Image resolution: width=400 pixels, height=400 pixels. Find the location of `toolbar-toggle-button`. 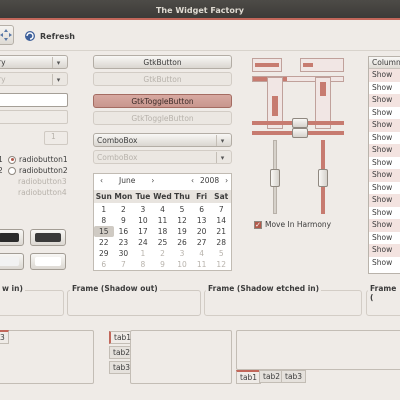

toolbar-toggle-button is located at coordinates (7, 35).